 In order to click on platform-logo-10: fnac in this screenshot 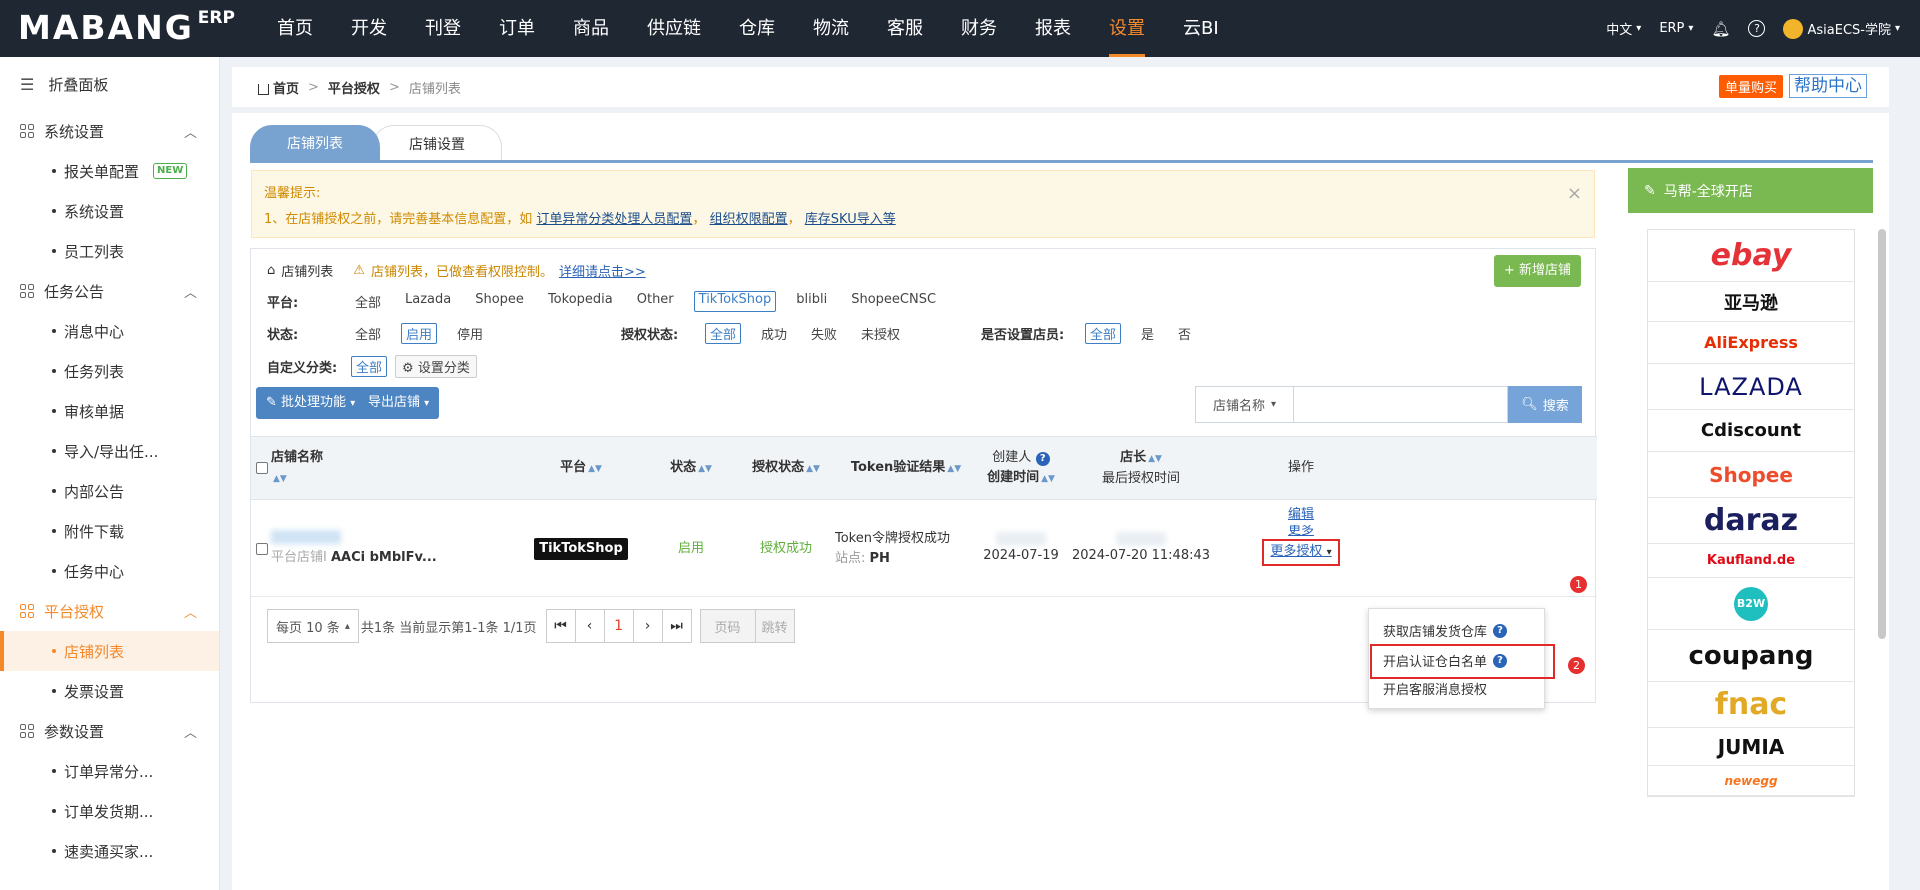, I will do `click(1751, 705)`.